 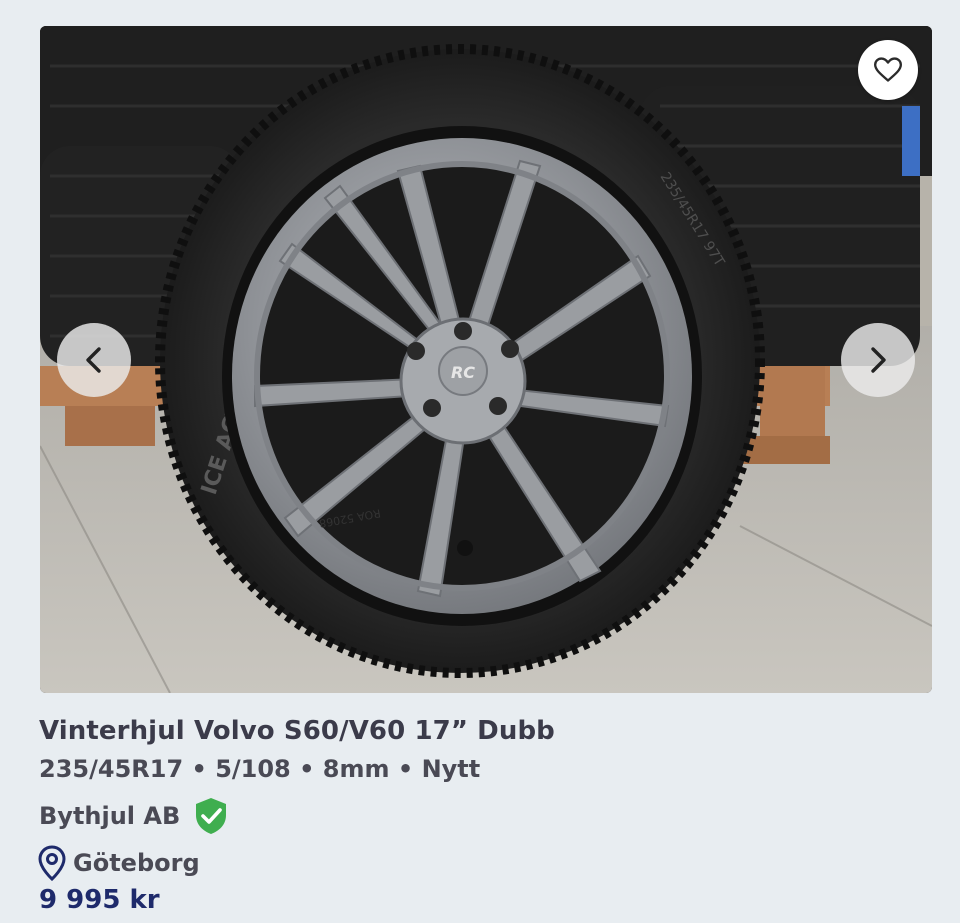 What do you see at coordinates (136, 863) in the screenshot?
I see `location-name: Göteborg` at bounding box center [136, 863].